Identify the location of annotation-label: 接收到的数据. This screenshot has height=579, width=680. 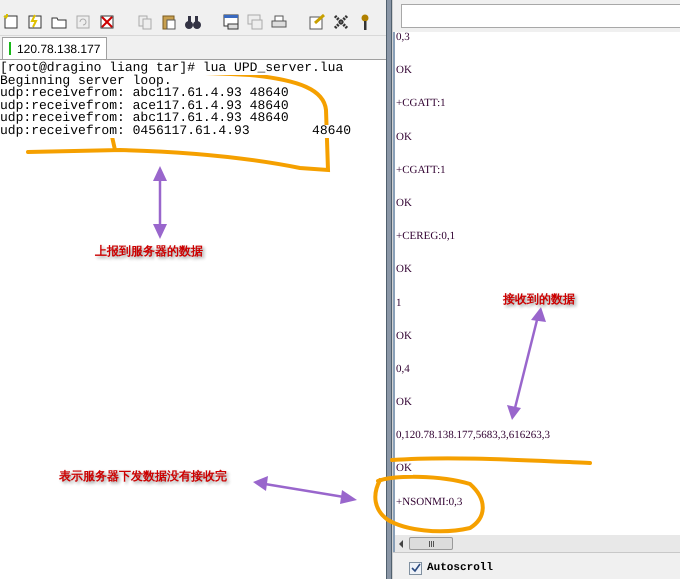
(539, 299).